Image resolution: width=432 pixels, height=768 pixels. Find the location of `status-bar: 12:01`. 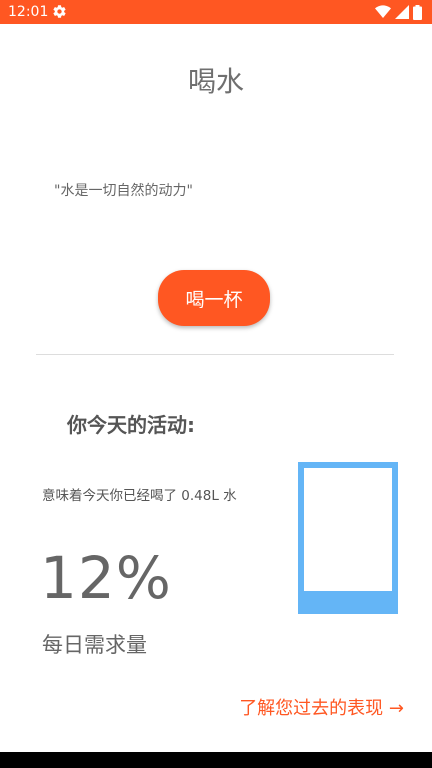

status-bar: 12:01 is located at coordinates (216, 12).